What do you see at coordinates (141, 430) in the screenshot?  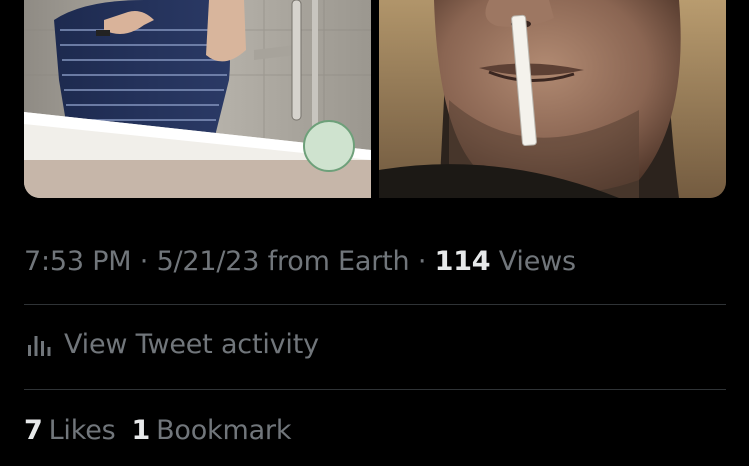 I see `bookmarks-count: 1` at bounding box center [141, 430].